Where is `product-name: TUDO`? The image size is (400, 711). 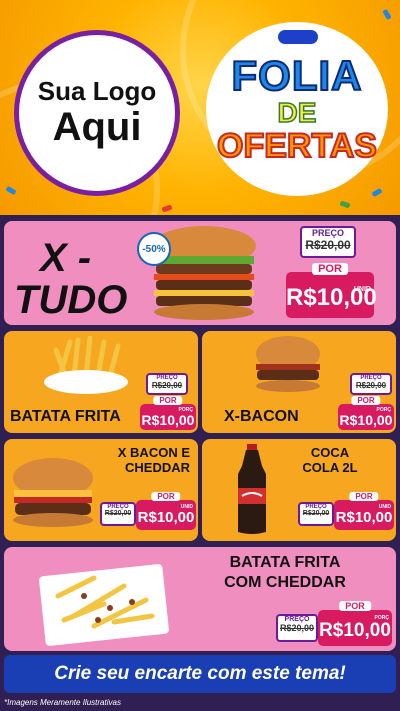 product-name: TUDO is located at coordinates (71, 300).